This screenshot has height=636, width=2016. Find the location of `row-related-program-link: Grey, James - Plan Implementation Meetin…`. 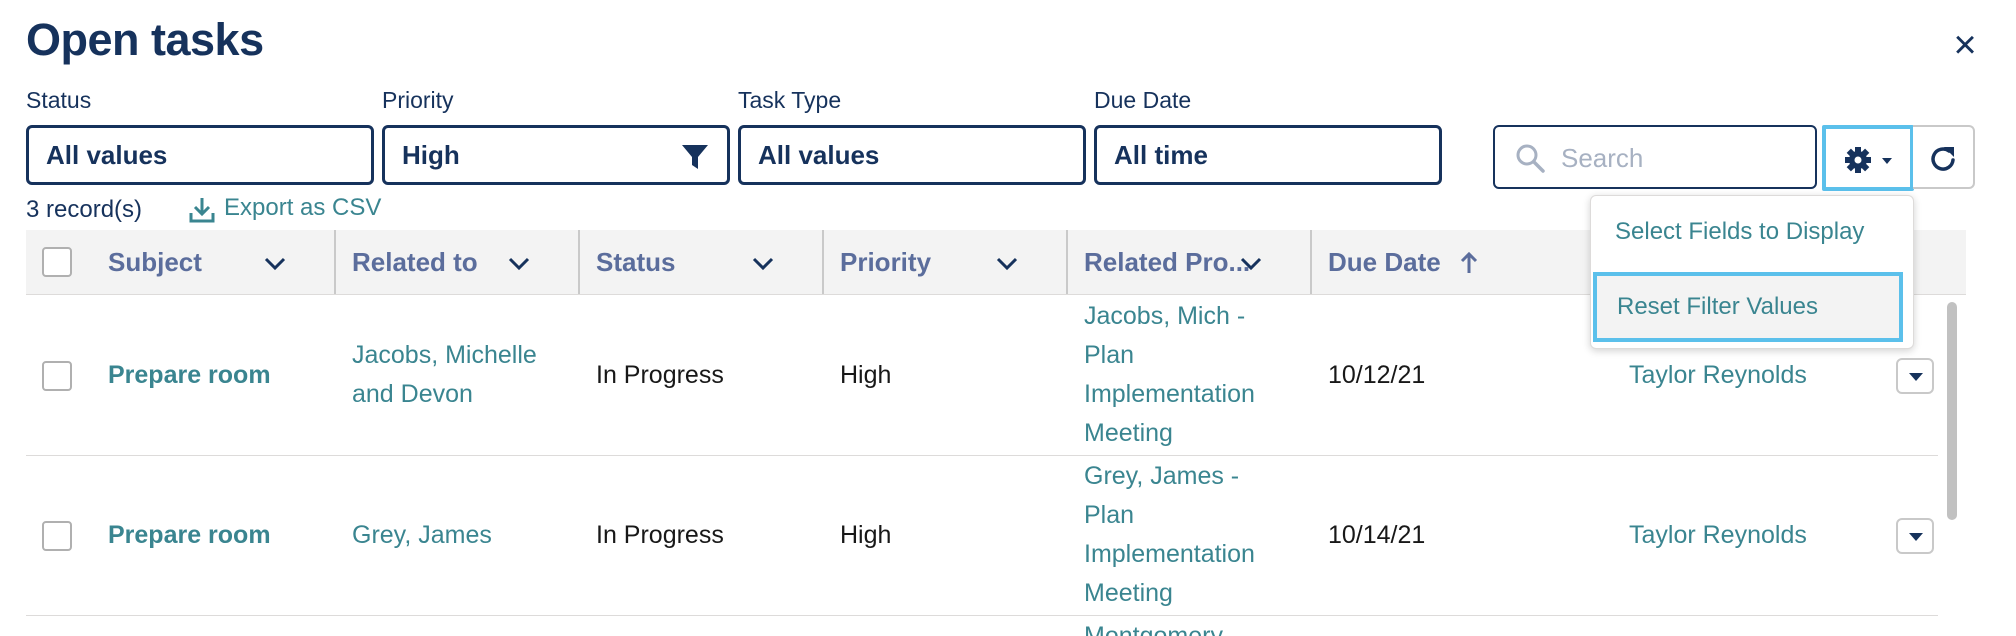

row-related-program-link: Grey, James - Plan Implementation Meetin… is located at coordinates (1169, 535).